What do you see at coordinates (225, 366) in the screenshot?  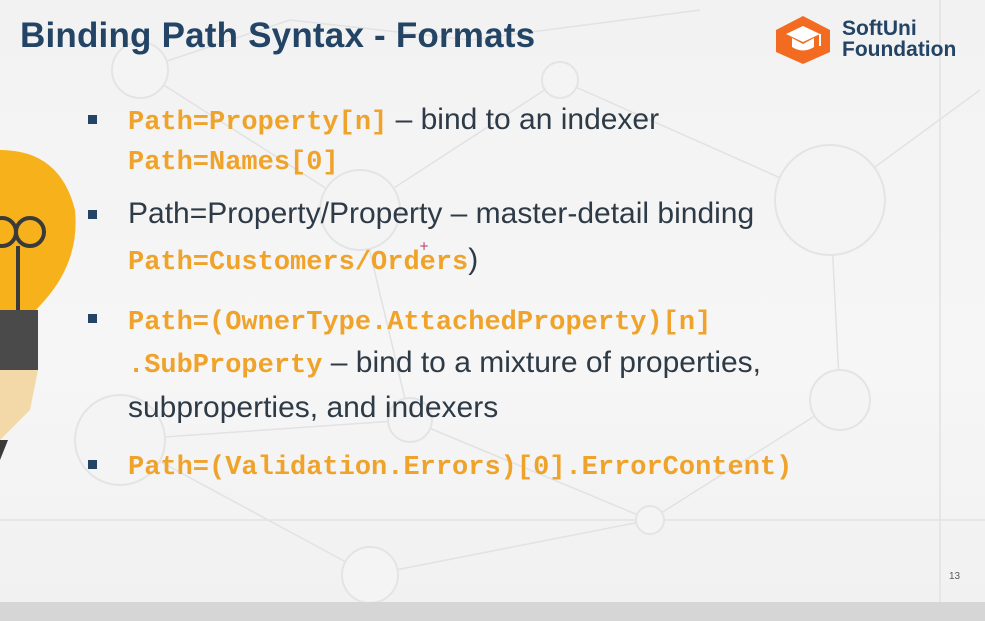 I see `code-text: .SubProperty` at bounding box center [225, 366].